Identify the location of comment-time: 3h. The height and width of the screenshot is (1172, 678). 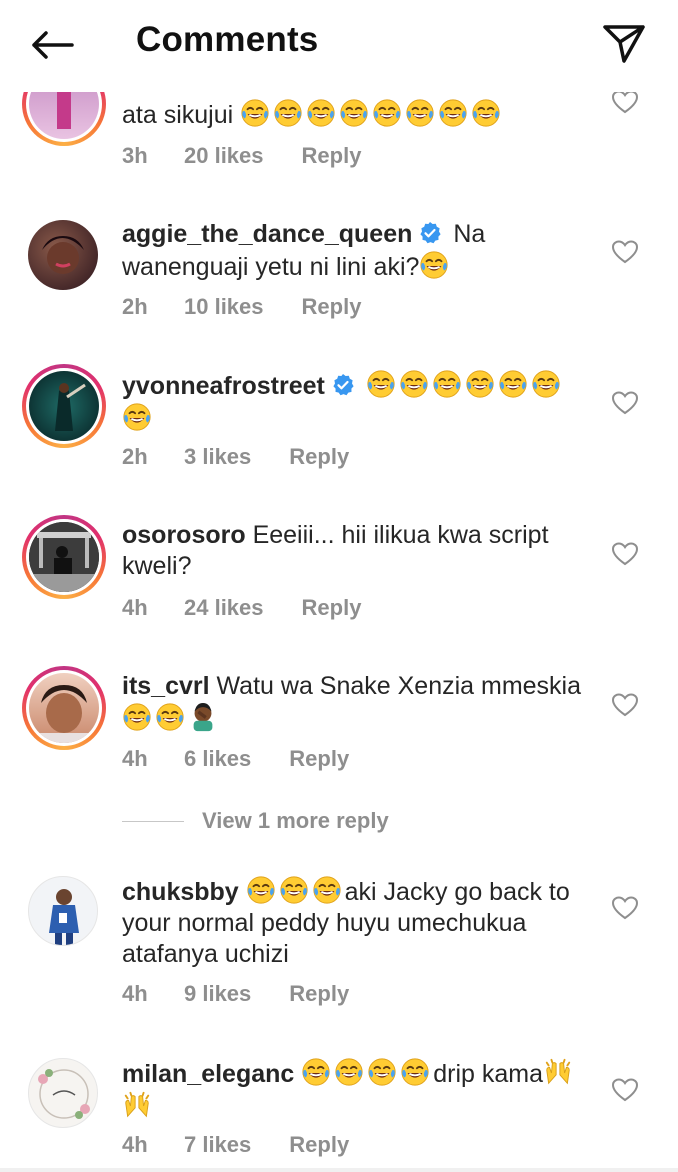
(135, 155).